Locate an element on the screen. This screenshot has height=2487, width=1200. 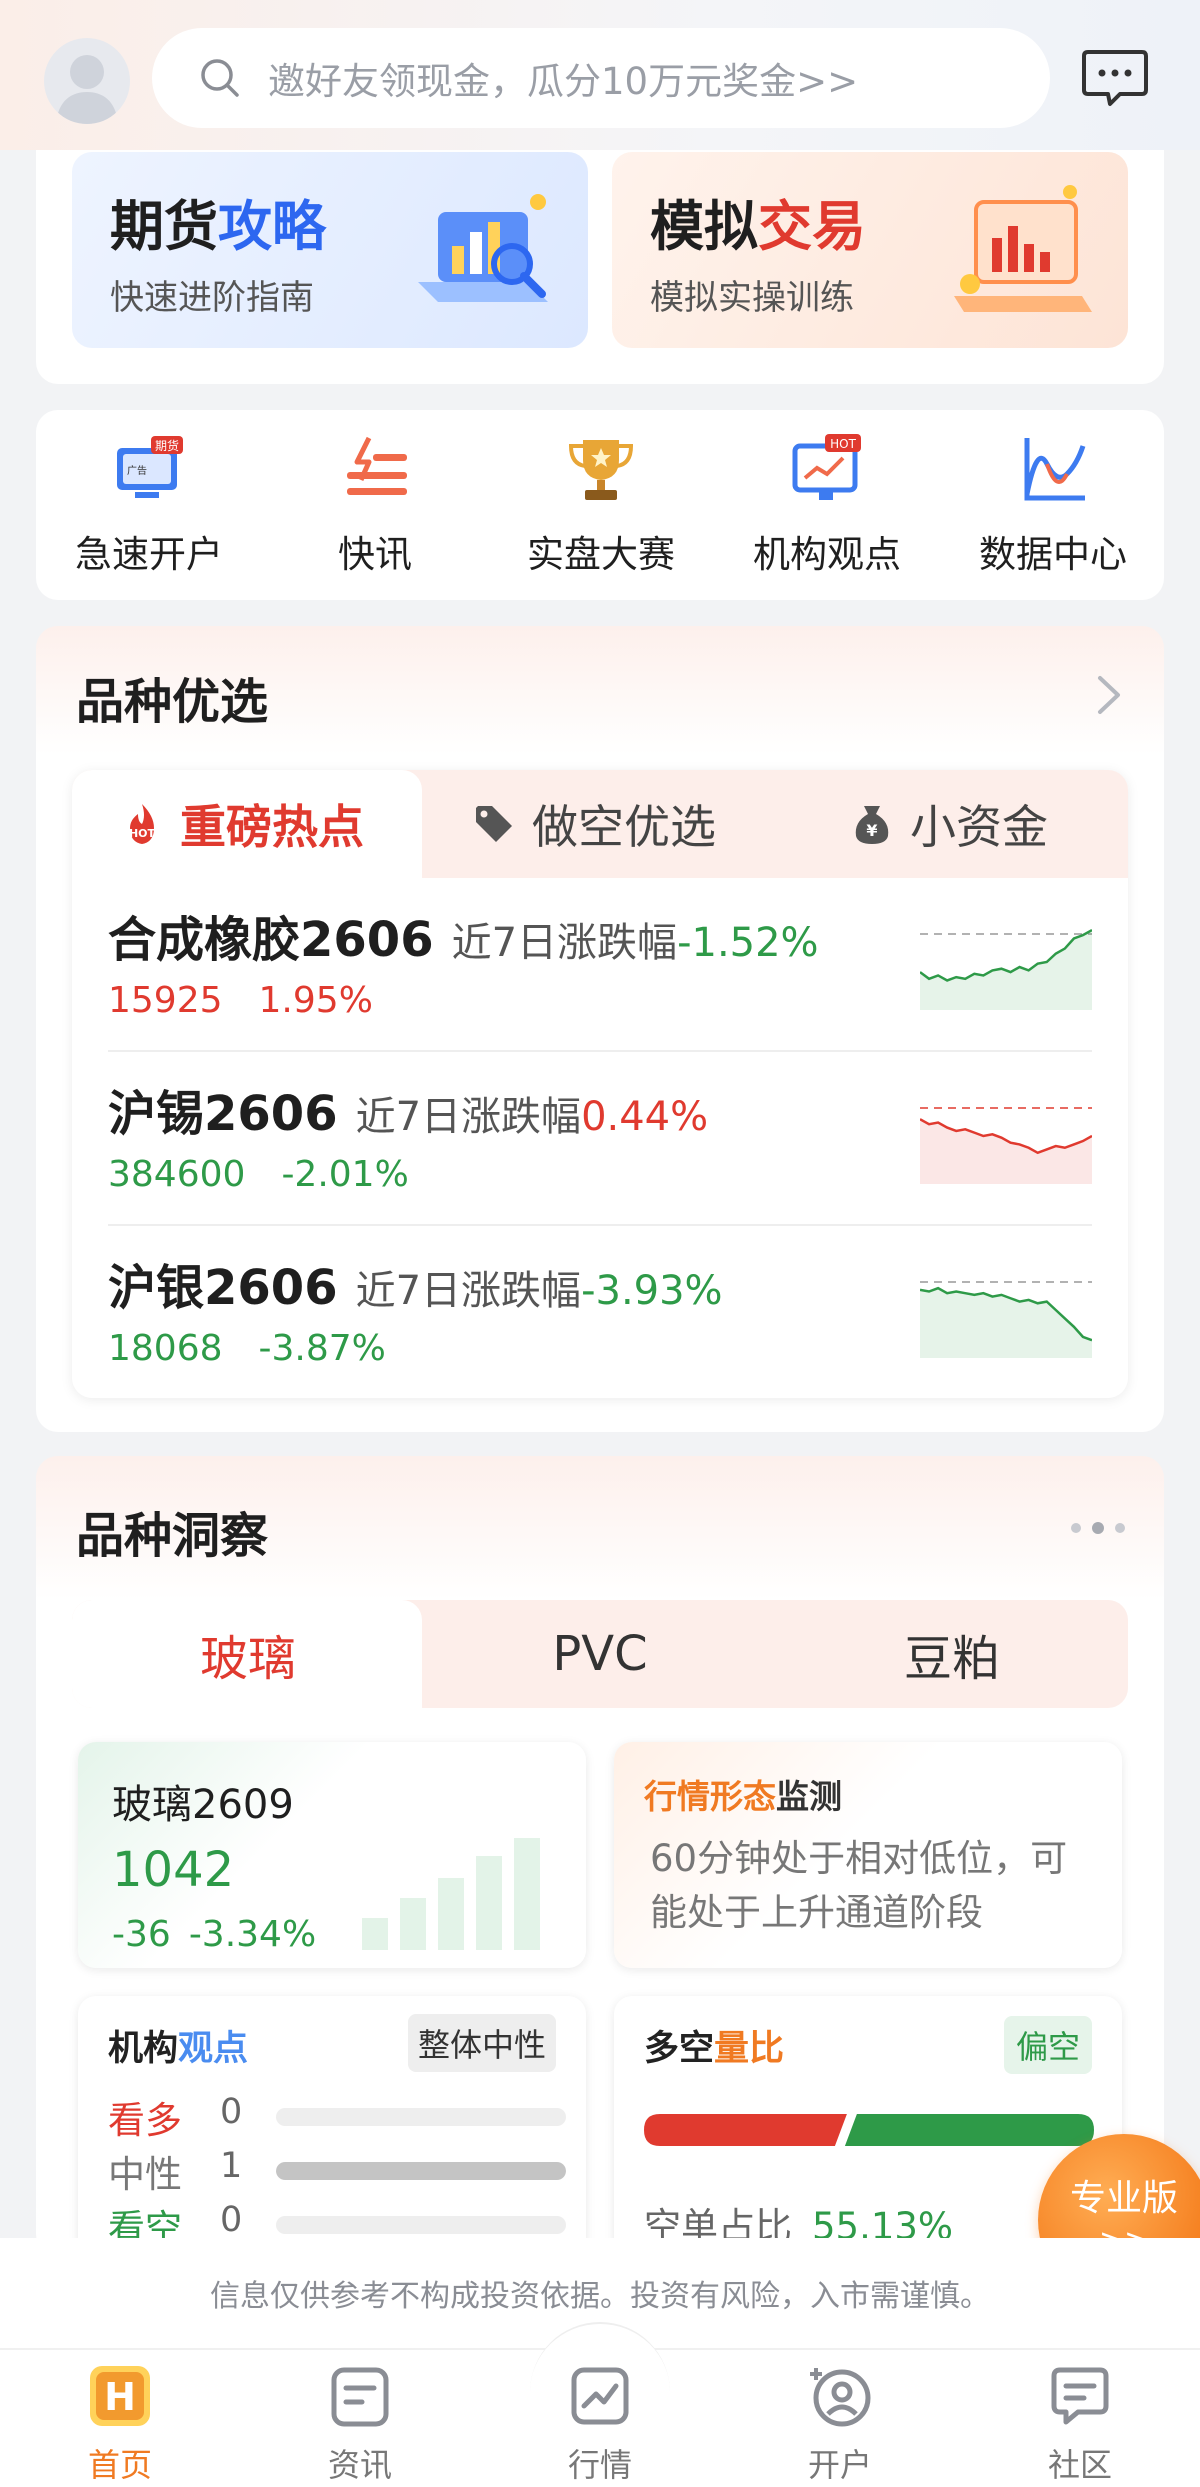
tab-soymeal: 豆粕 is located at coordinates (952, 1654).